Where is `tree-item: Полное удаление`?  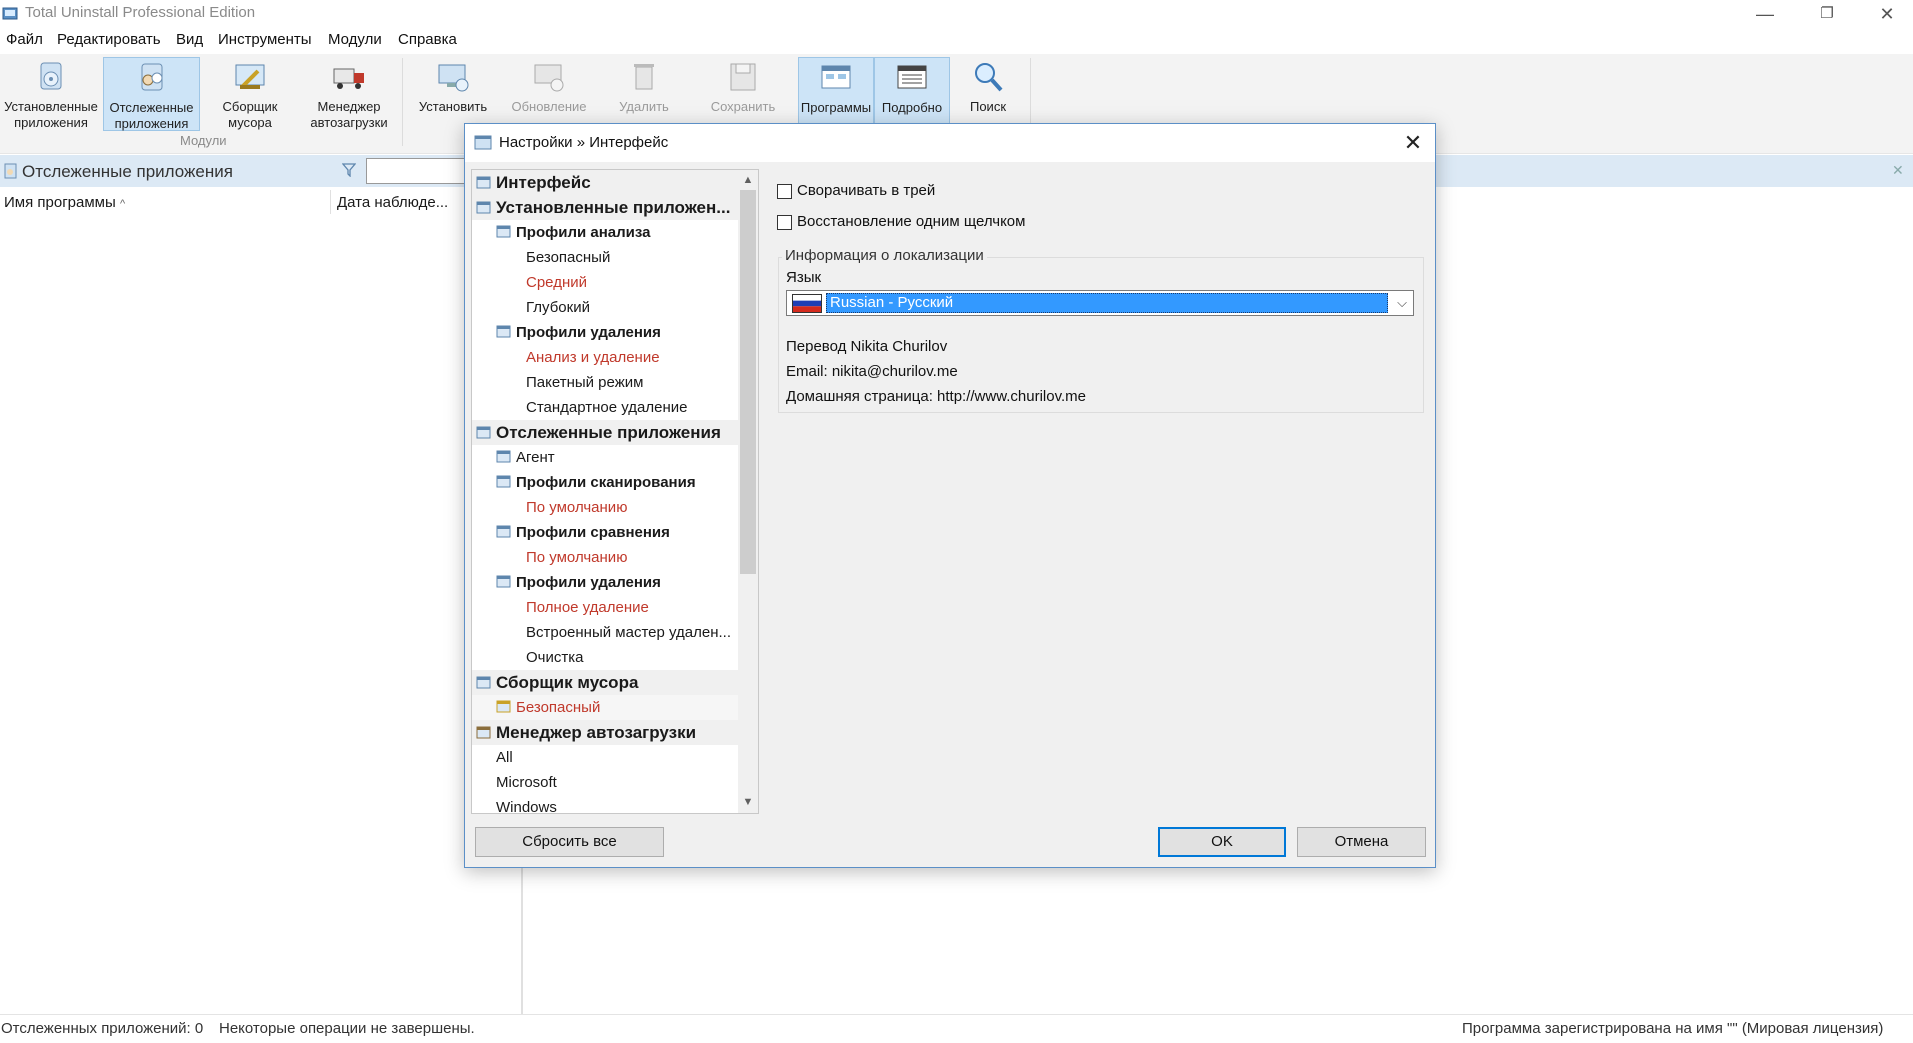
tree-item: Полное удаление is located at coordinates (615, 607).